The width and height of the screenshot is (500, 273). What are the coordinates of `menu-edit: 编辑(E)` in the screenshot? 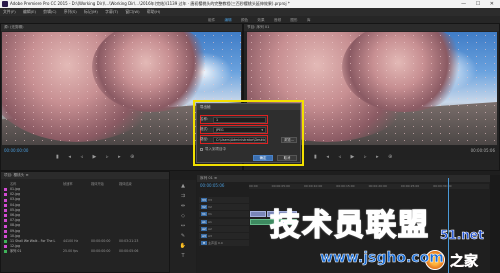 It's located at (29, 11).